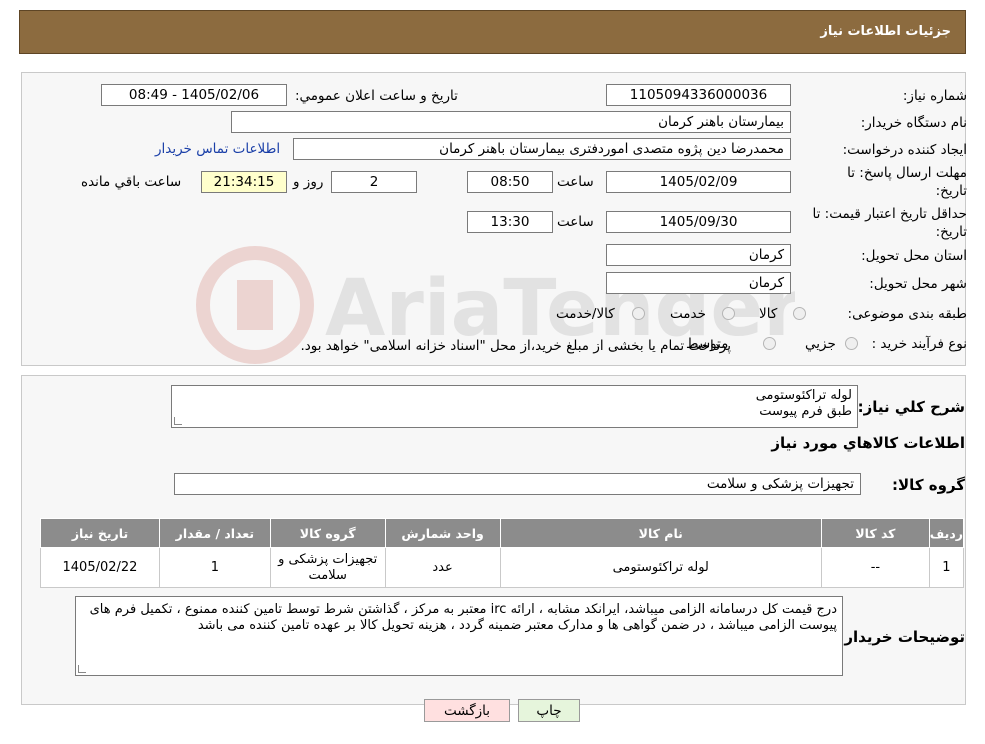 This screenshot has height=744, width=985. I want to click on col-group-header: گروه کالا, so click(327, 533).